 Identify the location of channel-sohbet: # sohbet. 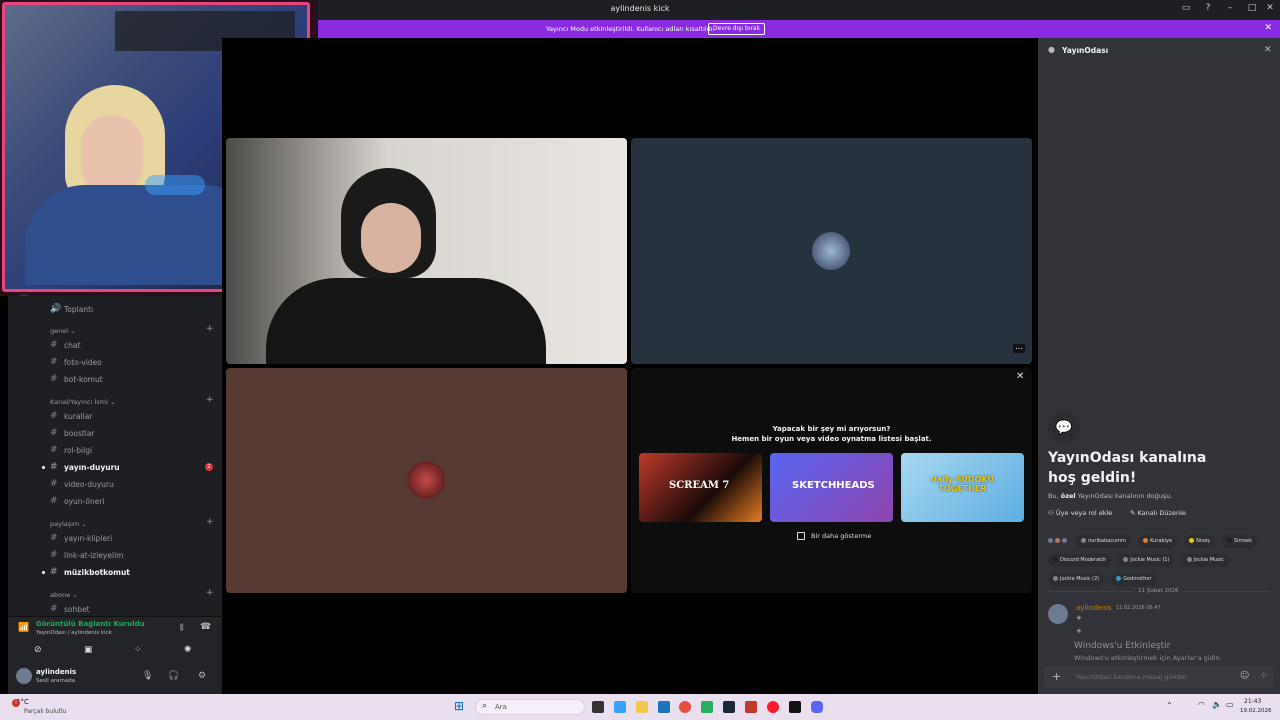
(70, 609).